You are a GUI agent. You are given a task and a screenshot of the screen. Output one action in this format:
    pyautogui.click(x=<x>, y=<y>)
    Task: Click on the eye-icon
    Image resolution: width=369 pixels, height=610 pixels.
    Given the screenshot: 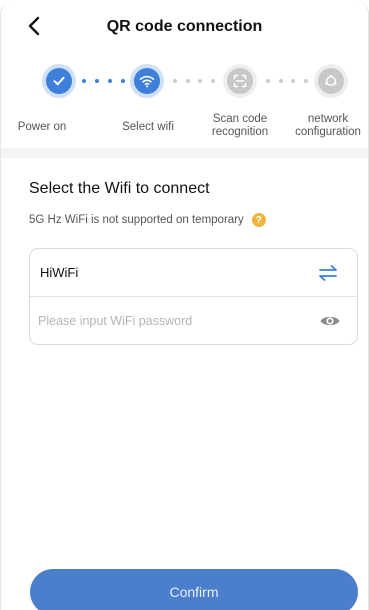 What is the action you would take?
    pyautogui.click(x=330, y=321)
    